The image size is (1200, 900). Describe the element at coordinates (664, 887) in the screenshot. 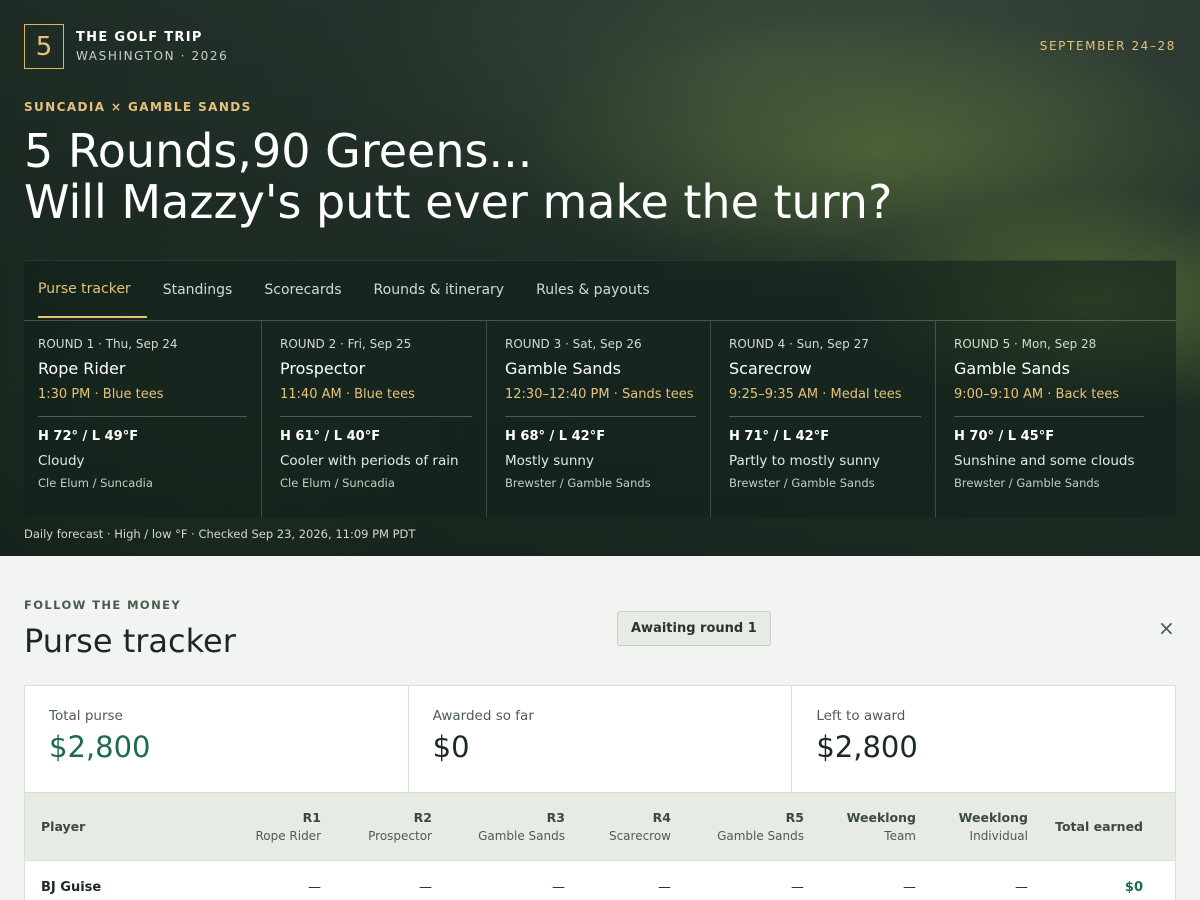

I see `cell-r4: —` at that location.